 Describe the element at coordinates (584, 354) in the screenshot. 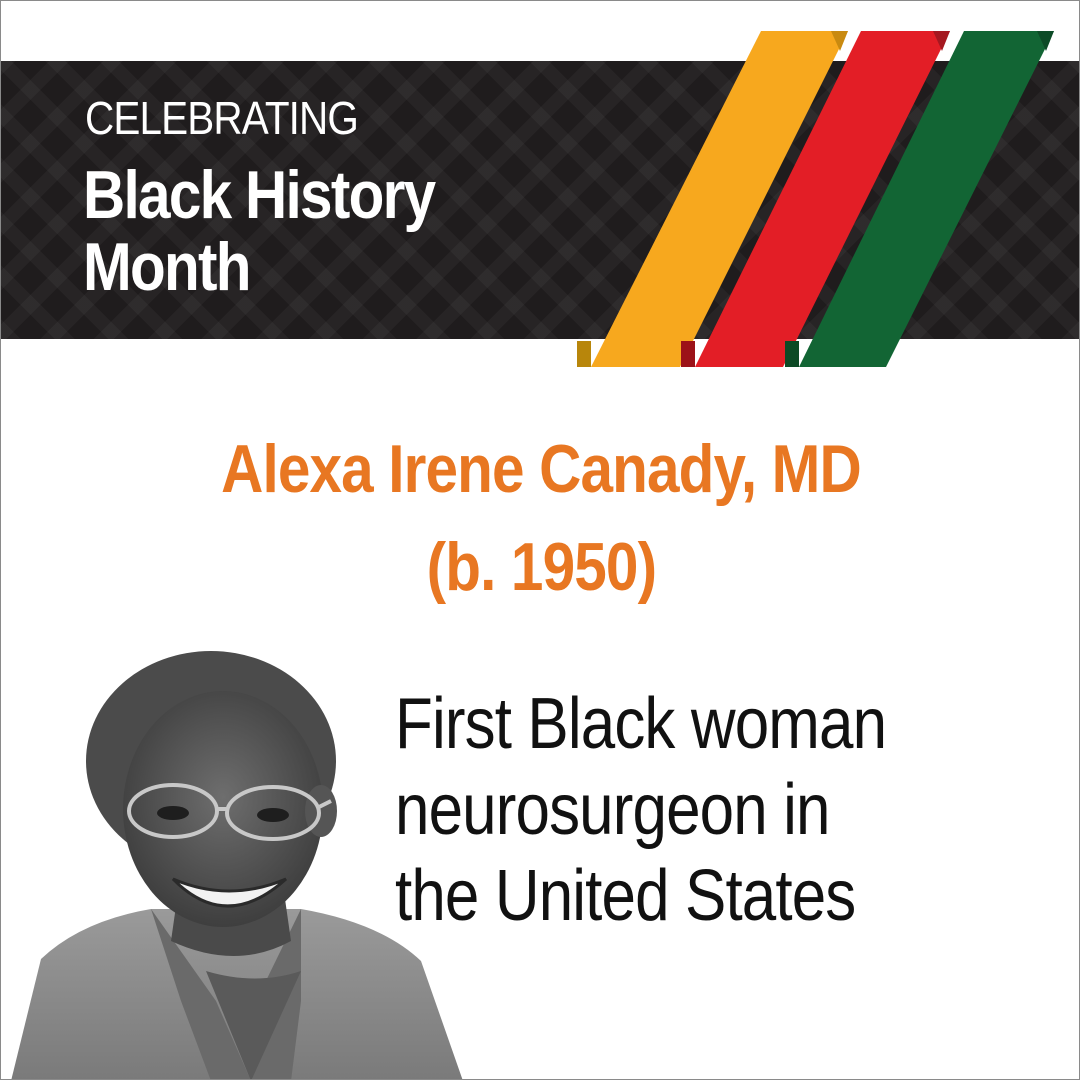

I see `stripe-yellow` at that location.